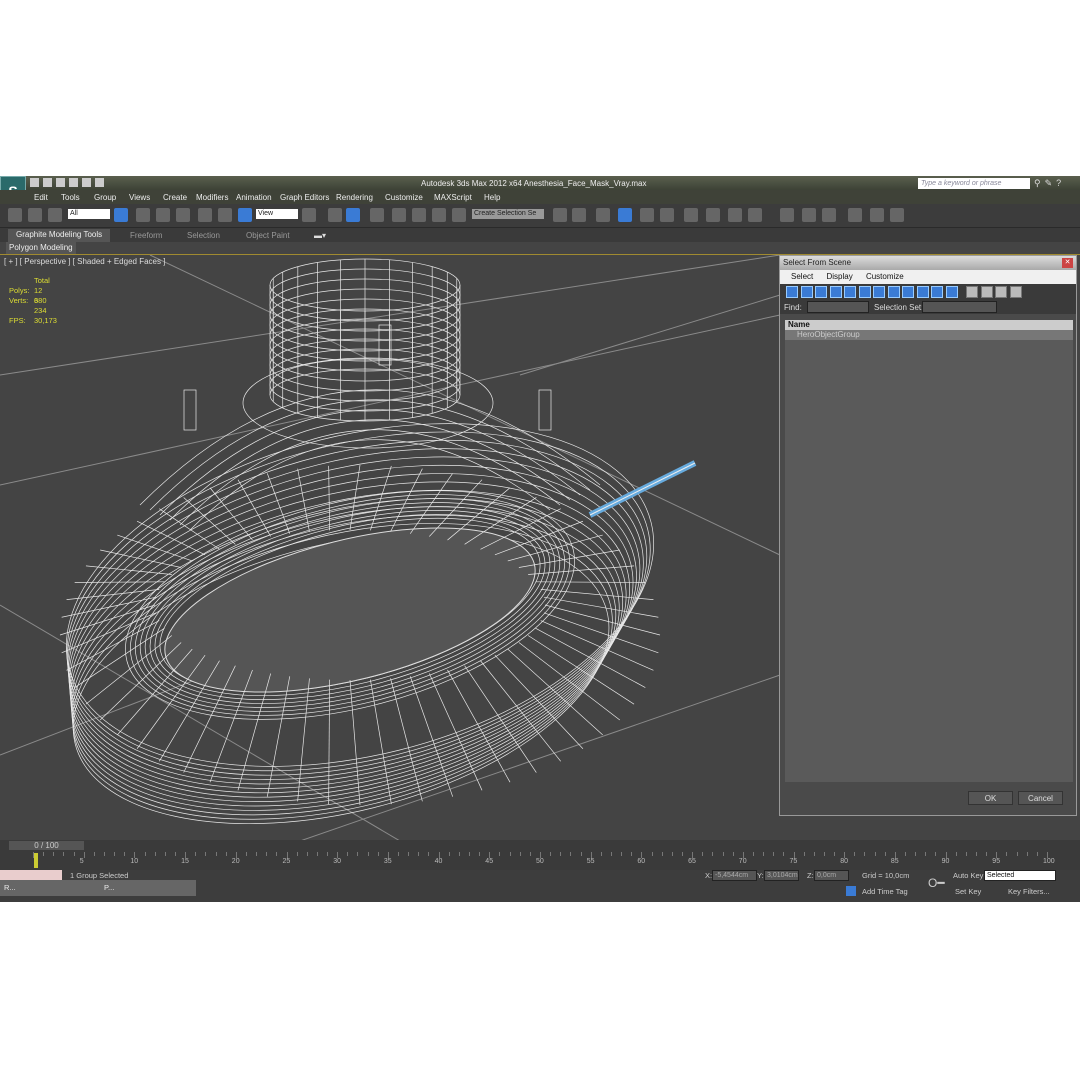  Describe the element at coordinates (802, 276) in the screenshot. I see `dialog-menu-select: Select` at that location.